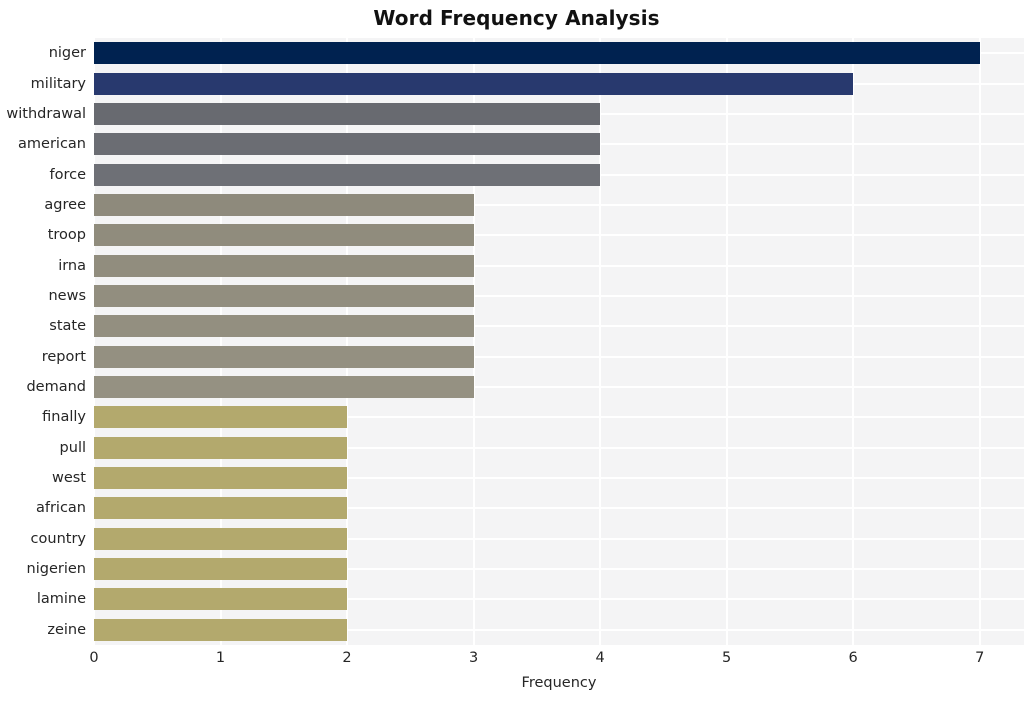  What do you see at coordinates (64, 417) in the screenshot?
I see `y-tick-label-finally: finally` at bounding box center [64, 417].